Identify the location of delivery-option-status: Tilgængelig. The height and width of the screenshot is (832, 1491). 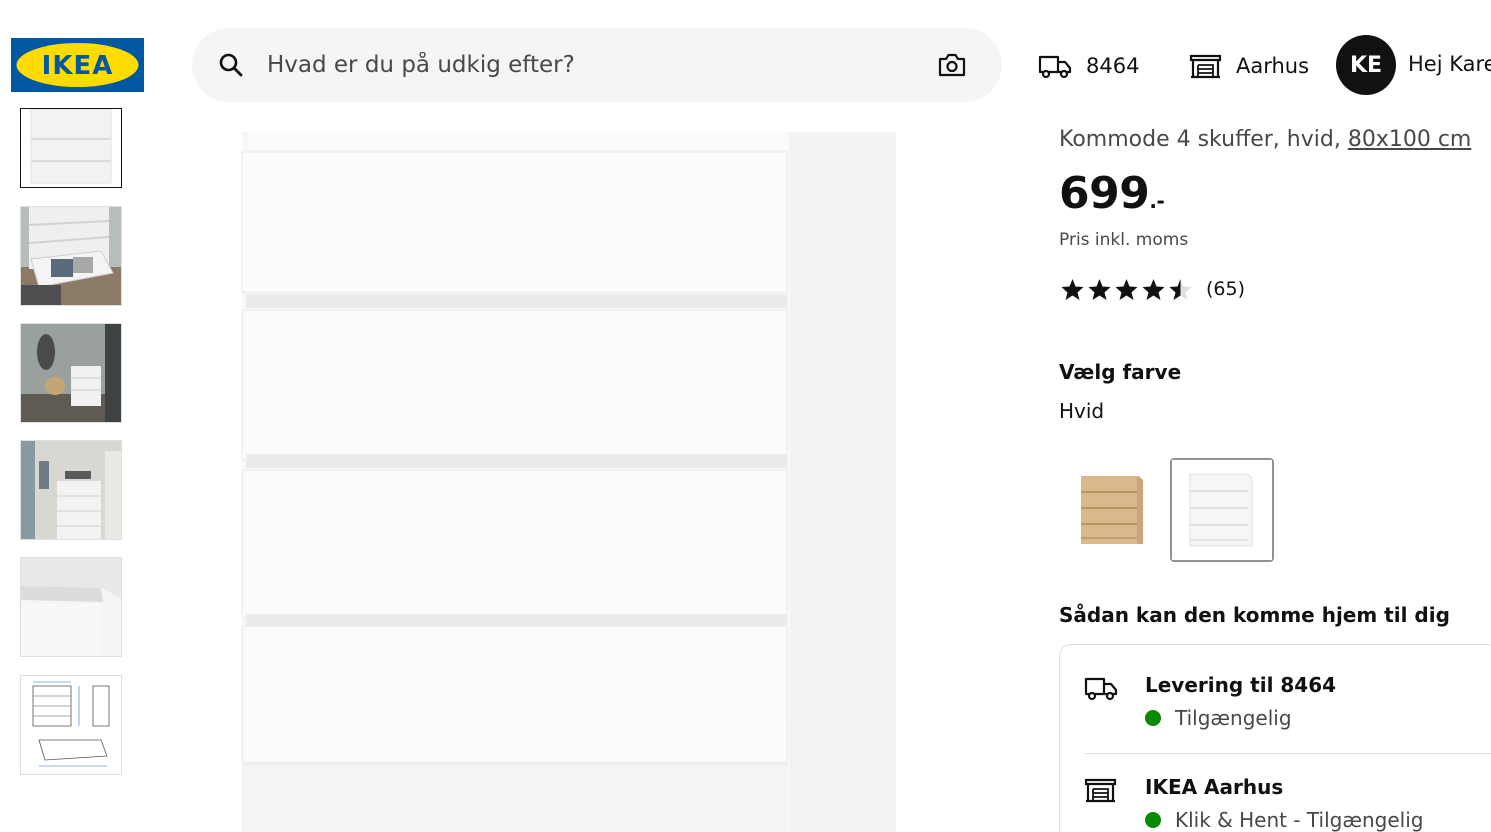
(1218, 718).